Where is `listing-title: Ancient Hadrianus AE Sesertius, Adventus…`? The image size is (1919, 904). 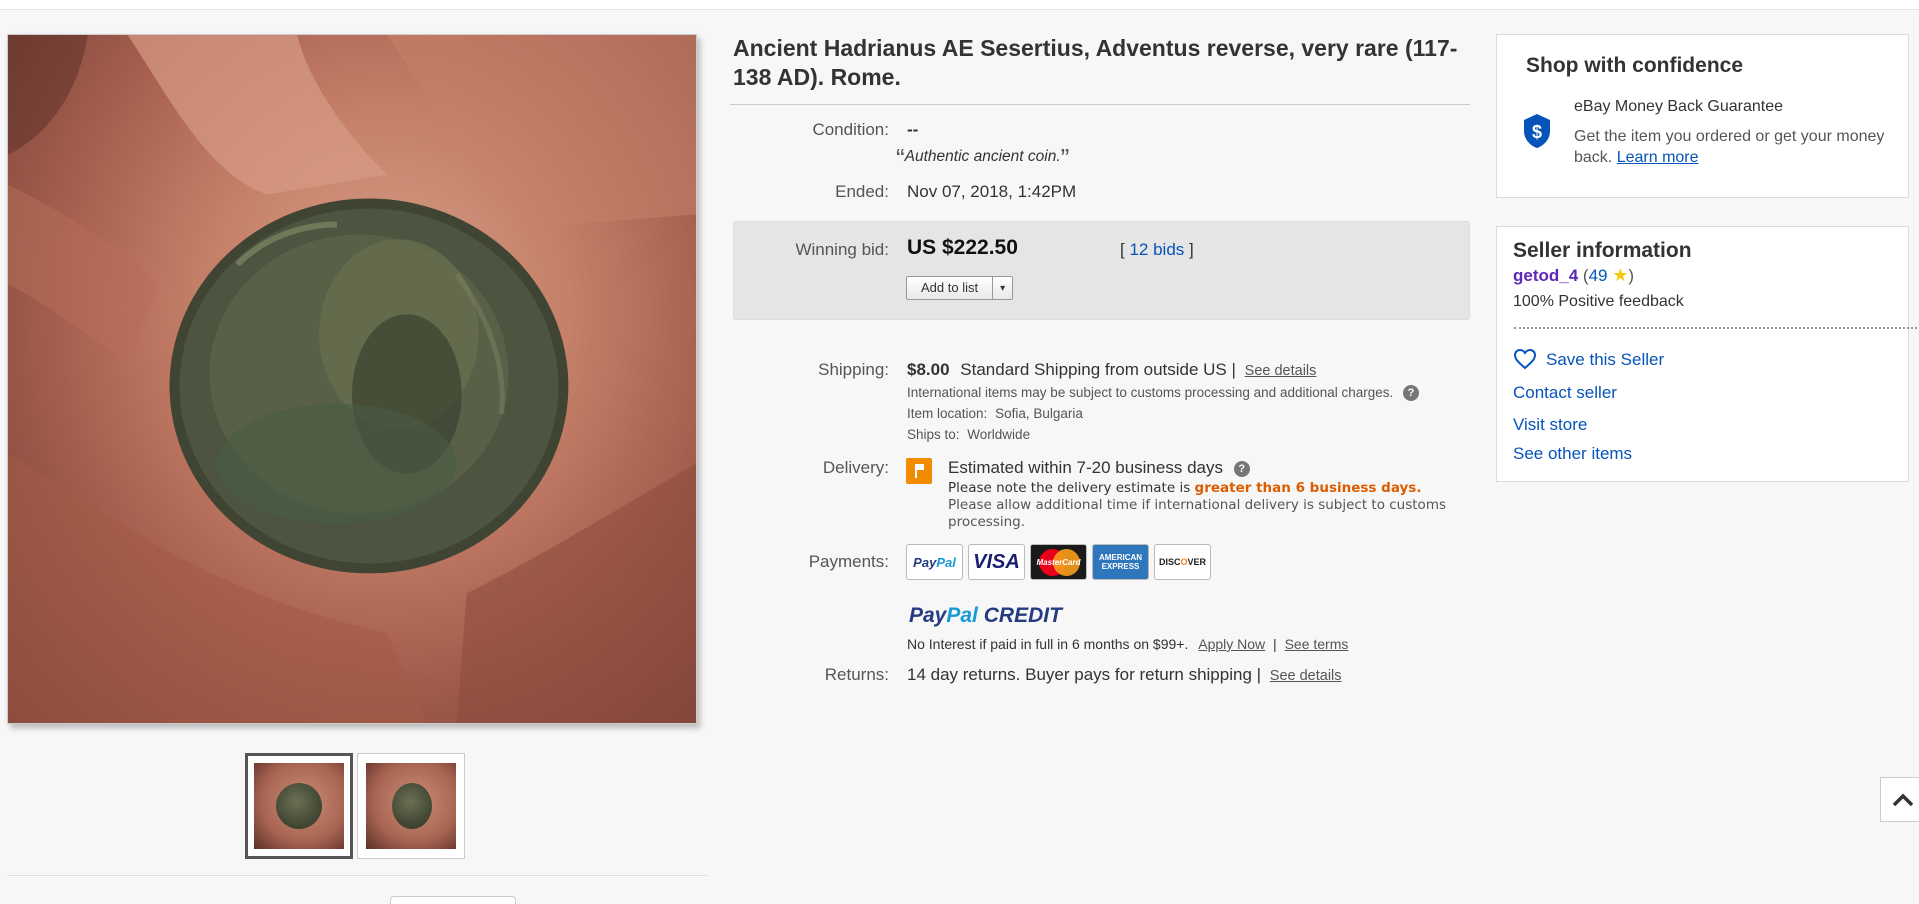
listing-title: Ancient Hadrianus AE Sesertius, Adventus… is located at coordinates (1095, 62).